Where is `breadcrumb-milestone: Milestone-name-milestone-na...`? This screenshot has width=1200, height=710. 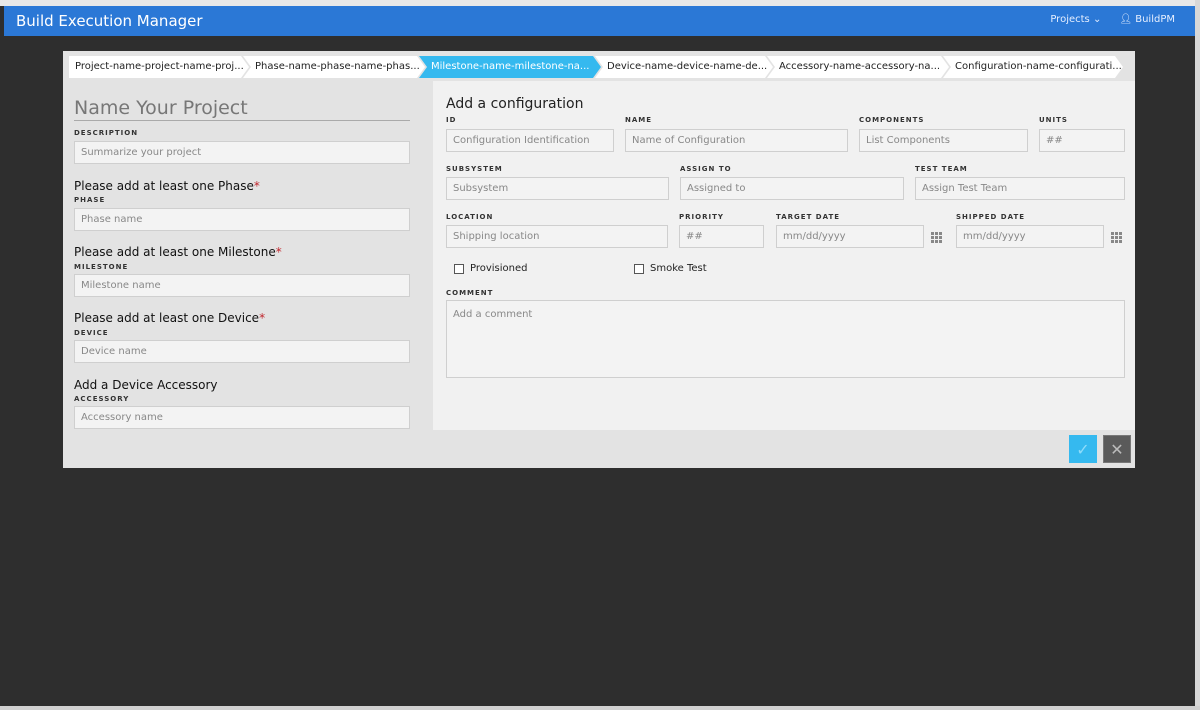
breadcrumb-milestone: Milestone-name-milestone-na... is located at coordinates (510, 67).